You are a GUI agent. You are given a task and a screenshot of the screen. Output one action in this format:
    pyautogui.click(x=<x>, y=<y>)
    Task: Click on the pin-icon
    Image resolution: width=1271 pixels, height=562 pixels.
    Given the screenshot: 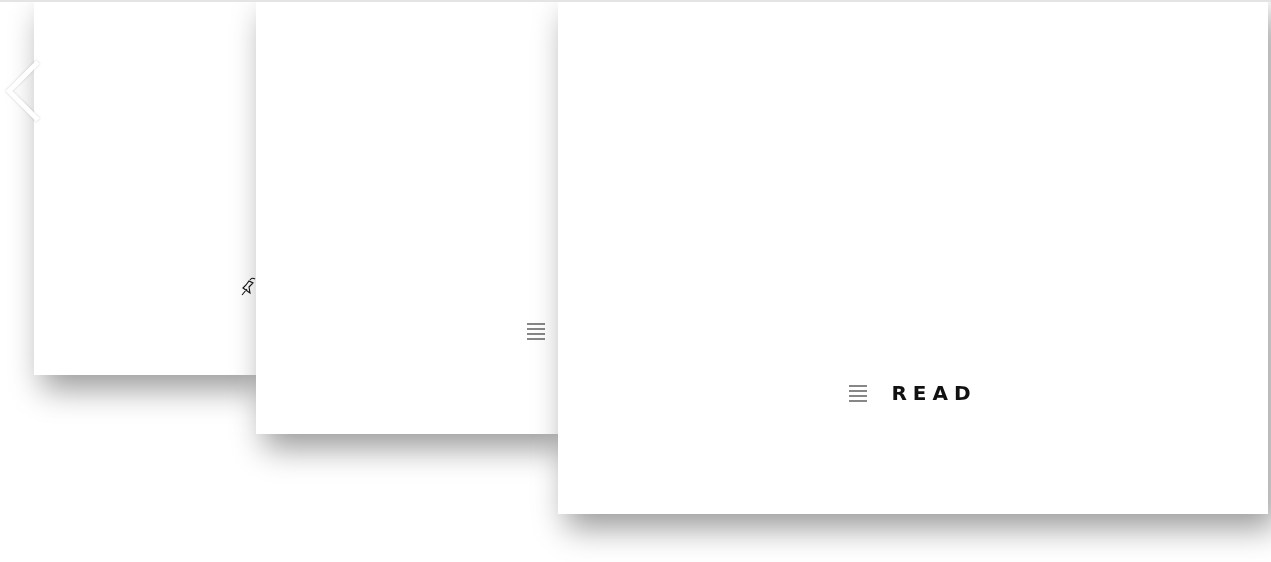 What is the action you would take?
    pyautogui.click(x=249, y=286)
    